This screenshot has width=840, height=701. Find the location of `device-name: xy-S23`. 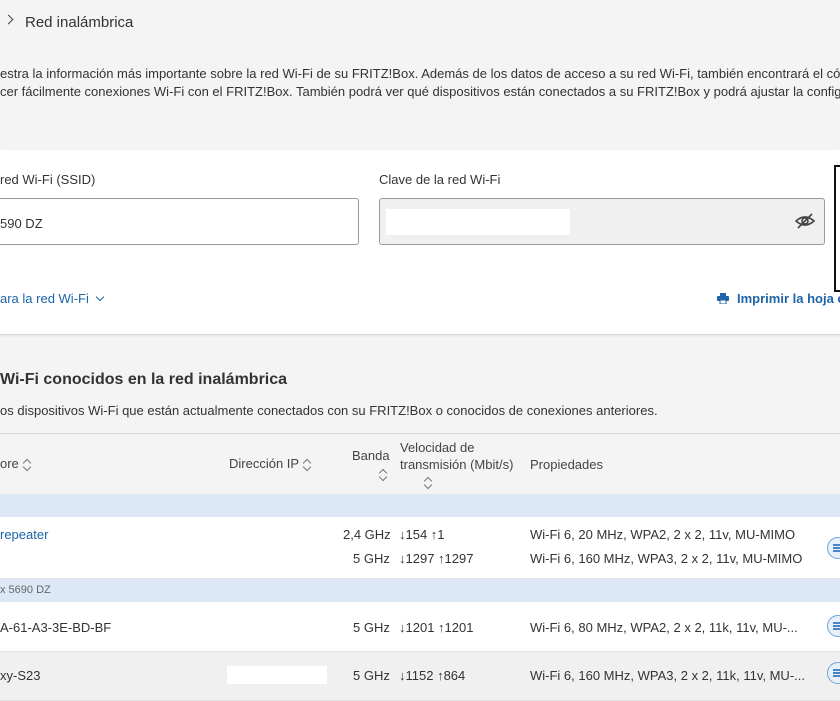

device-name: xy-S23 is located at coordinates (20, 675).